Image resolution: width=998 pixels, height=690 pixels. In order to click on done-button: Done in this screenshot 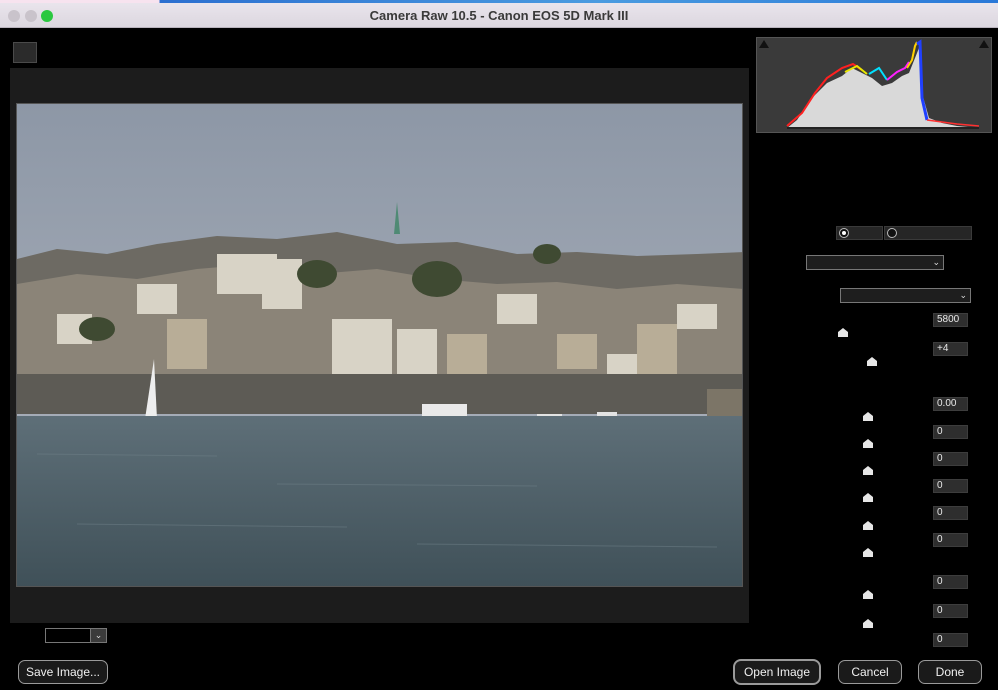, I will do `click(950, 672)`.